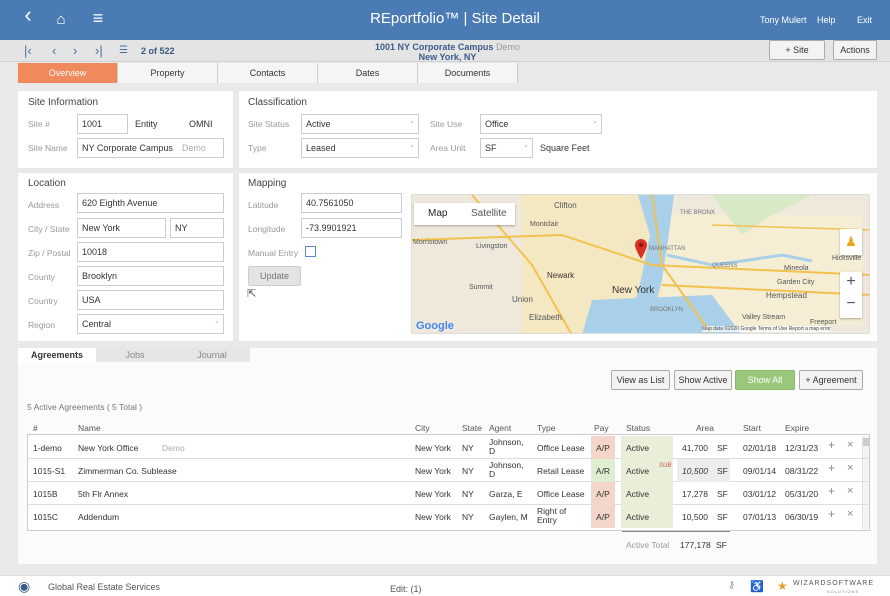 This screenshot has height=596, width=890. Describe the element at coordinates (601, 428) in the screenshot. I see `col-header-pay: Pay` at that location.